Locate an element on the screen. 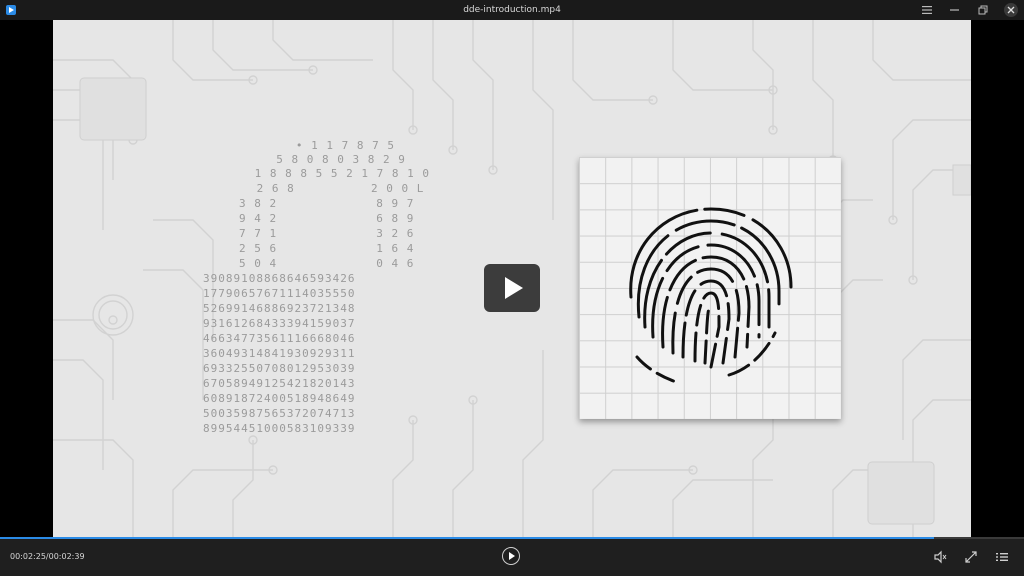 The image size is (1024, 576). lock-digits-row: 3 8 2 8 9 7 is located at coordinates (327, 203).